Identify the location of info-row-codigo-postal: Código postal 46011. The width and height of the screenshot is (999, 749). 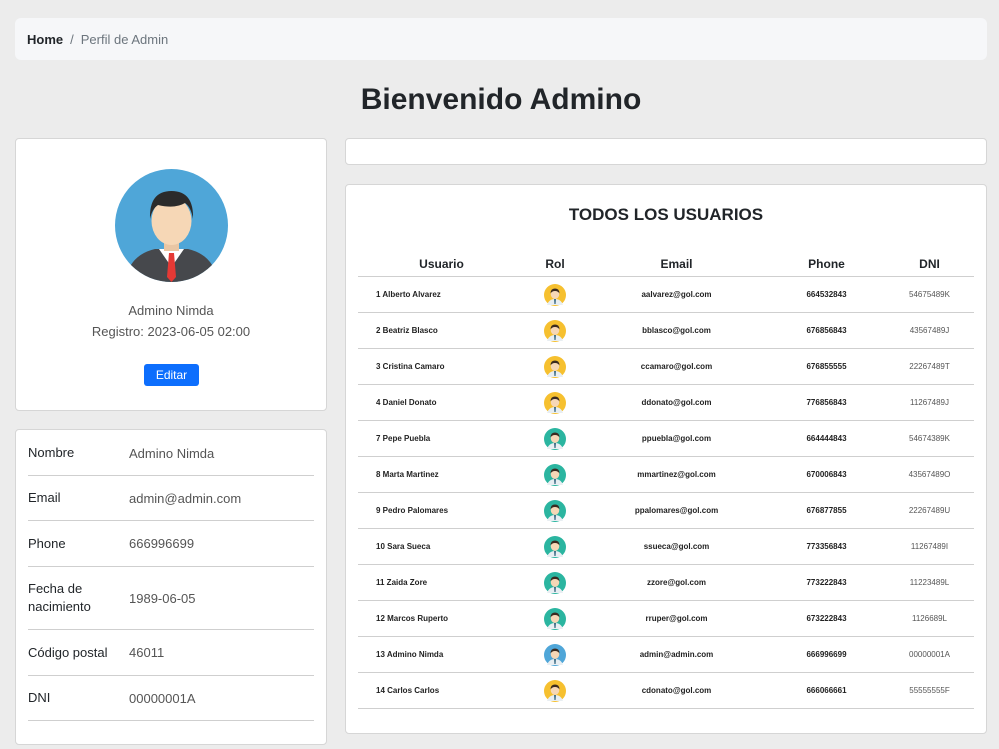
(171, 653).